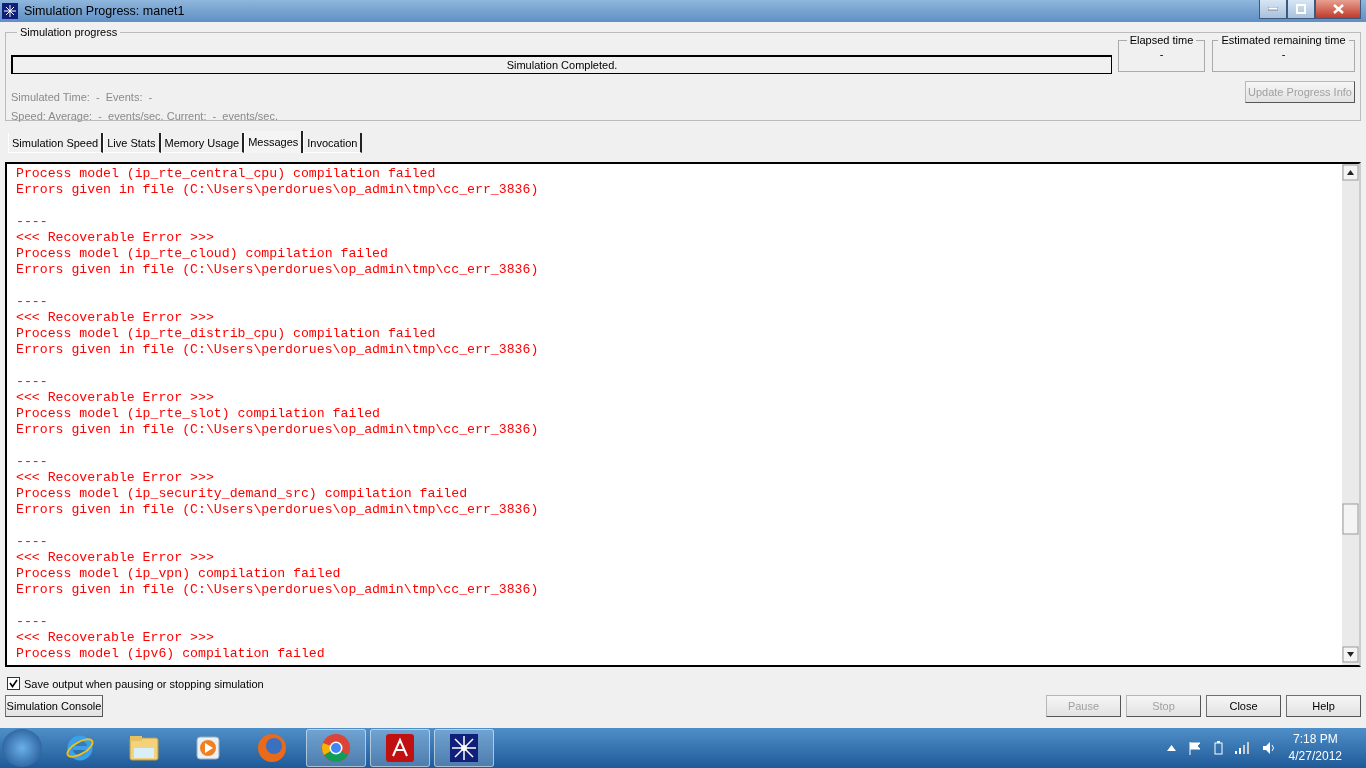 Image resolution: width=1366 pixels, height=768 pixels. Describe the element at coordinates (272, 748) in the screenshot. I see `fox-globe-icon` at that location.